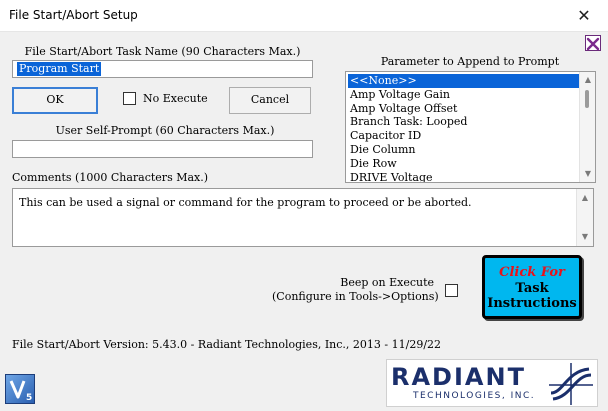 This screenshot has height=411, width=608. I want to click on parameter-list-label: Parameter to Append to Prompt, so click(470, 61).